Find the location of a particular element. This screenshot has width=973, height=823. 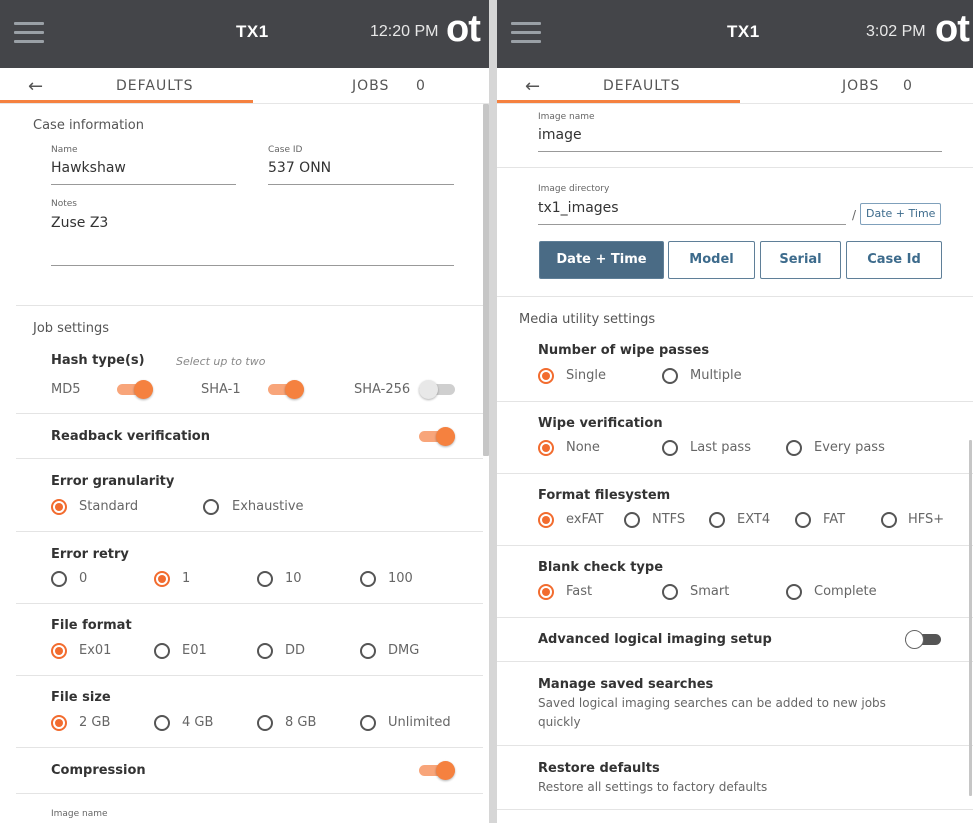

brand-logo: ot is located at coordinates (952, 29).